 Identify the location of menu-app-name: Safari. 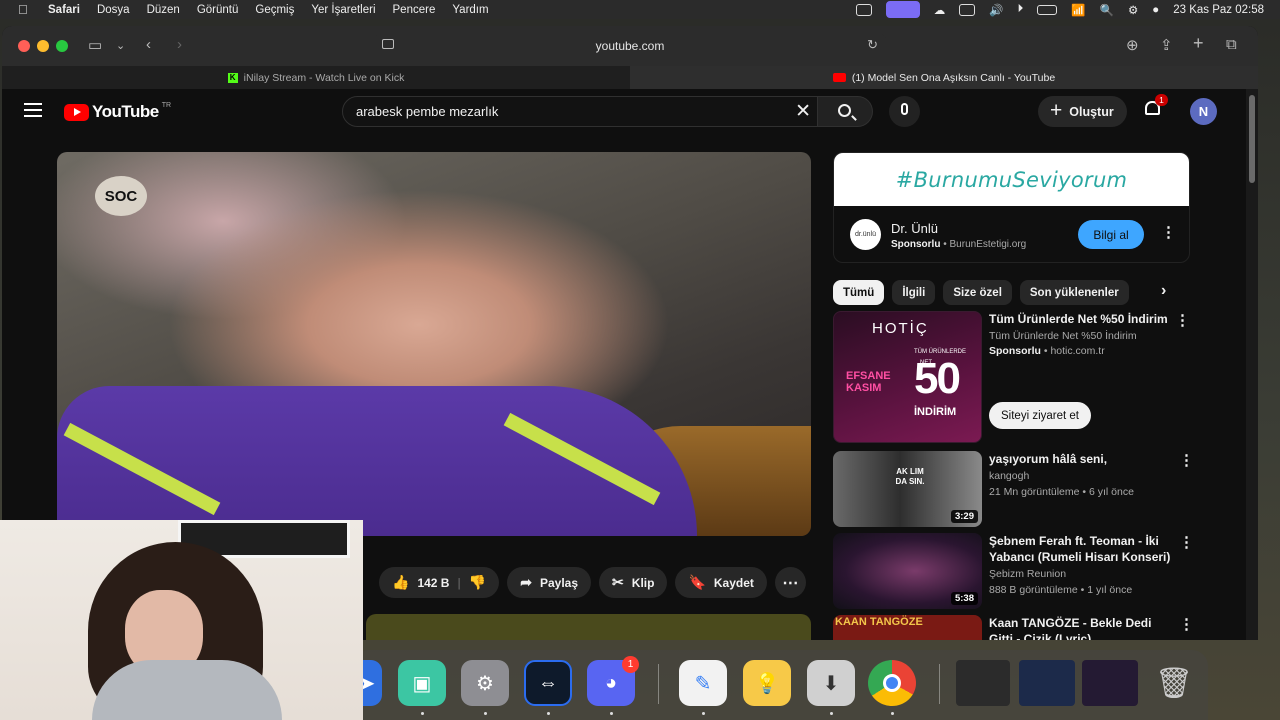
(64, 10).